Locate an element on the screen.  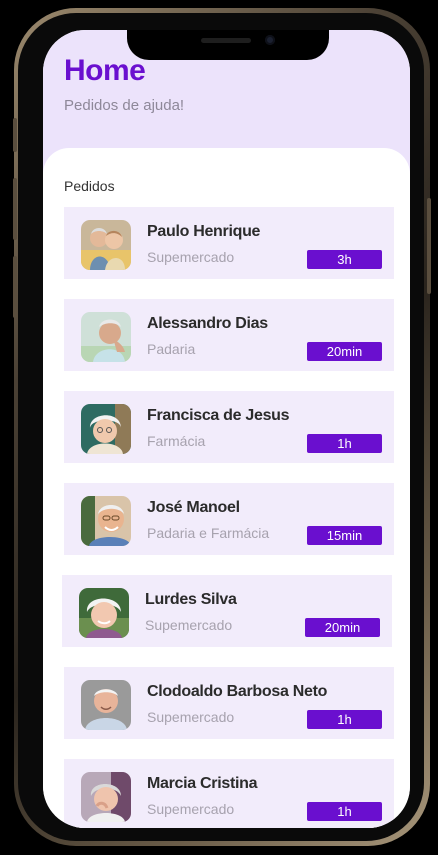
requester-name: Paulo Henrique is located at coordinates (204, 231).